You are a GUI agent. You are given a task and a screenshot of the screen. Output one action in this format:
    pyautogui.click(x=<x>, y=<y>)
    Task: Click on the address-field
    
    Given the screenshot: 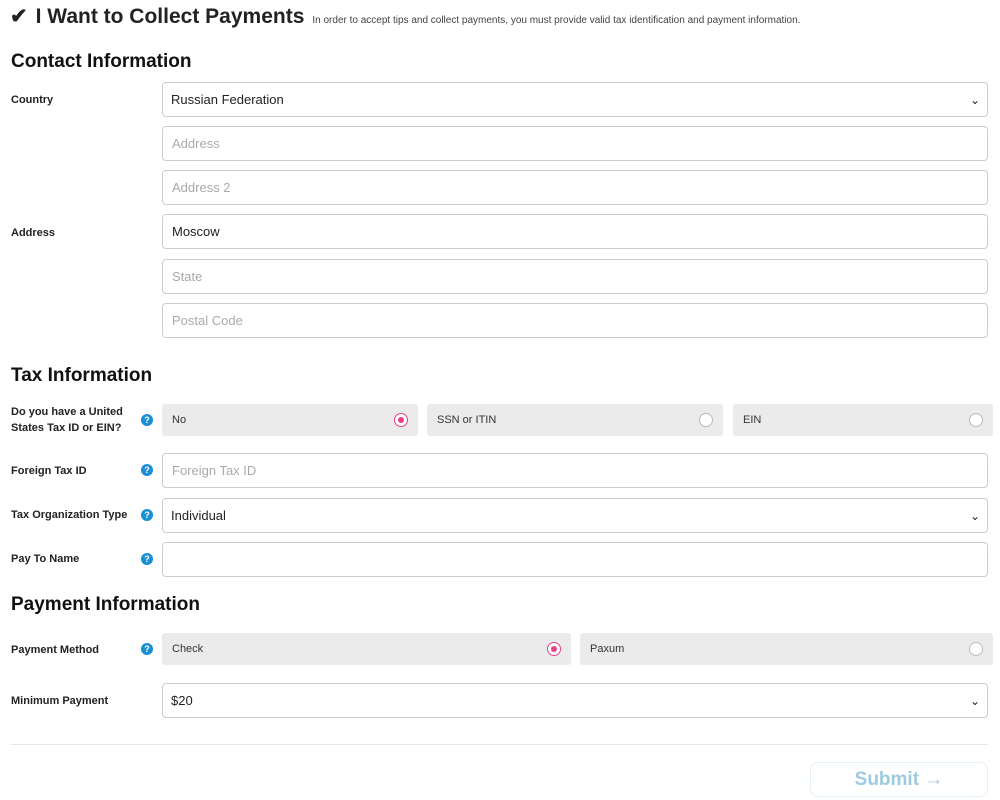 What is the action you would take?
    pyautogui.click(x=575, y=143)
    